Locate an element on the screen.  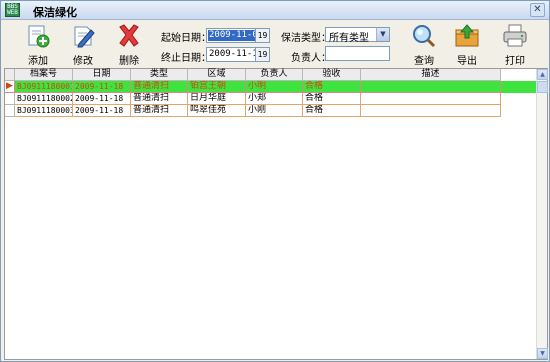
chevron-down-icon: ▼ is located at coordinates (382, 34).